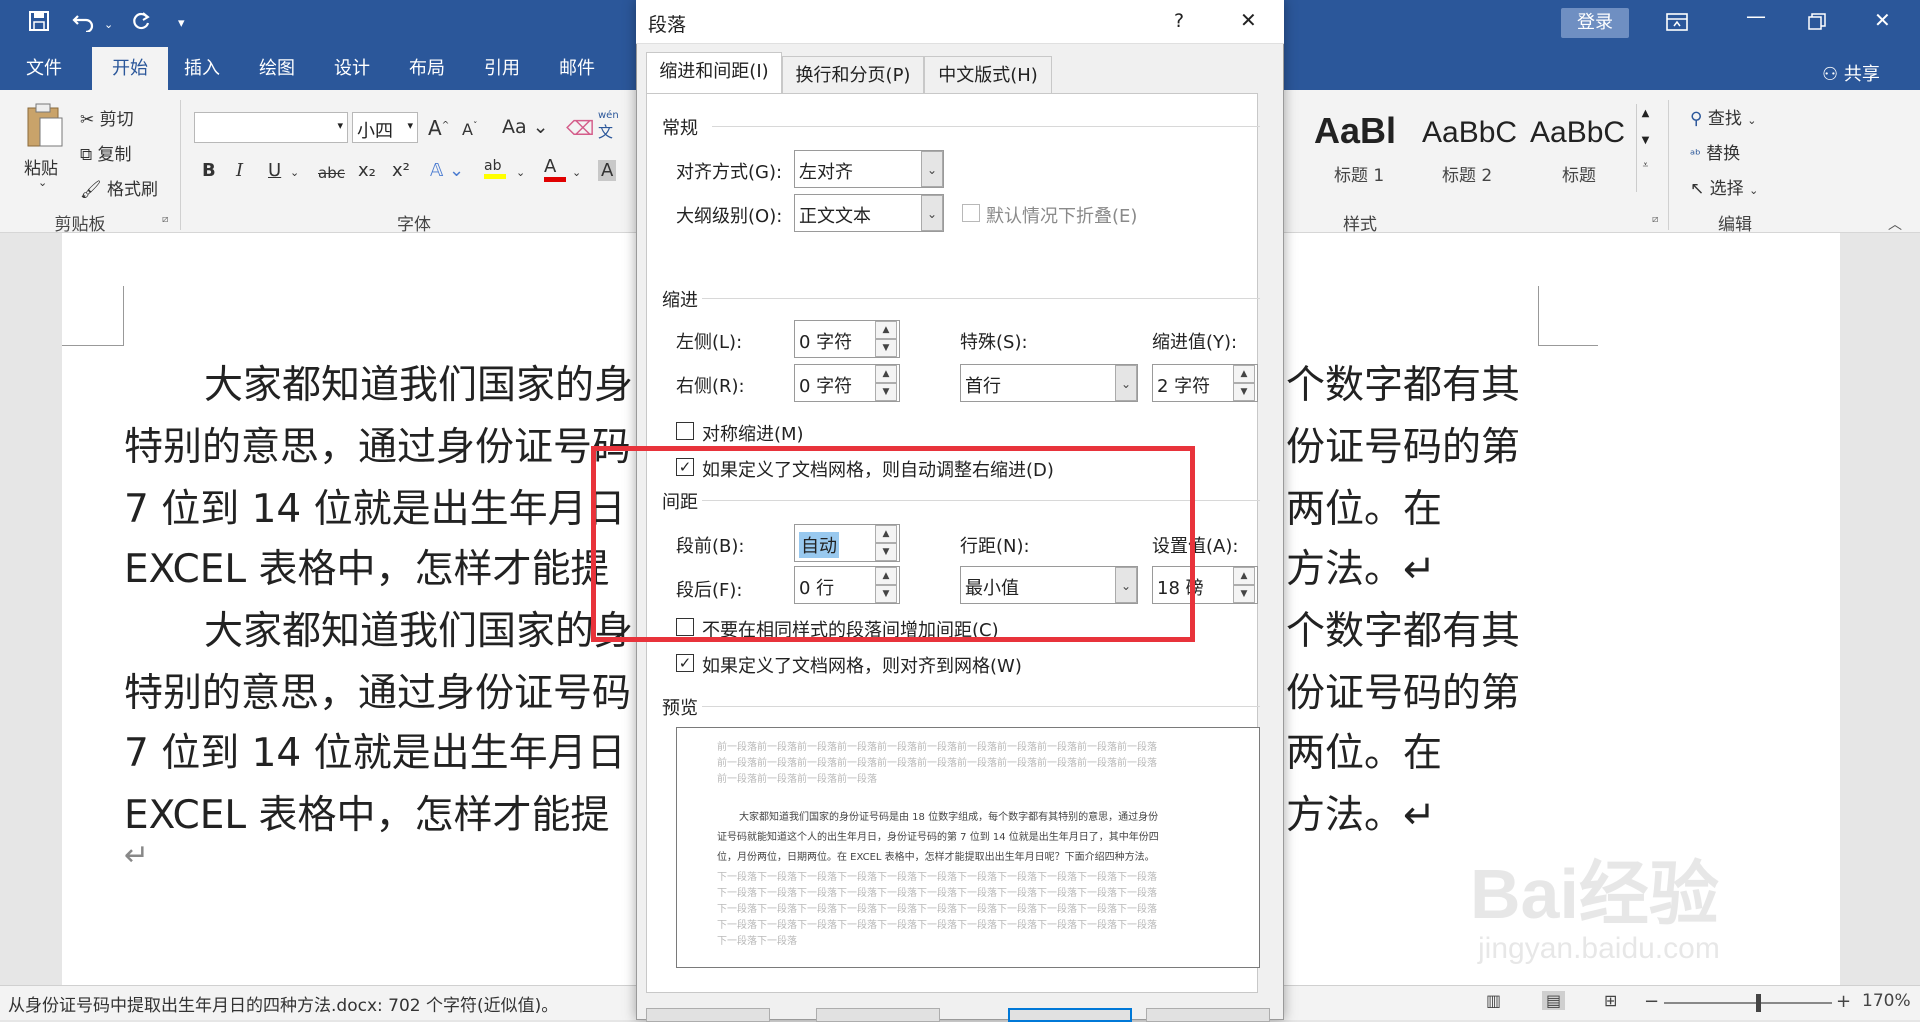 The image size is (1920, 1022). I want to click on group-separator, so click(180, 165).